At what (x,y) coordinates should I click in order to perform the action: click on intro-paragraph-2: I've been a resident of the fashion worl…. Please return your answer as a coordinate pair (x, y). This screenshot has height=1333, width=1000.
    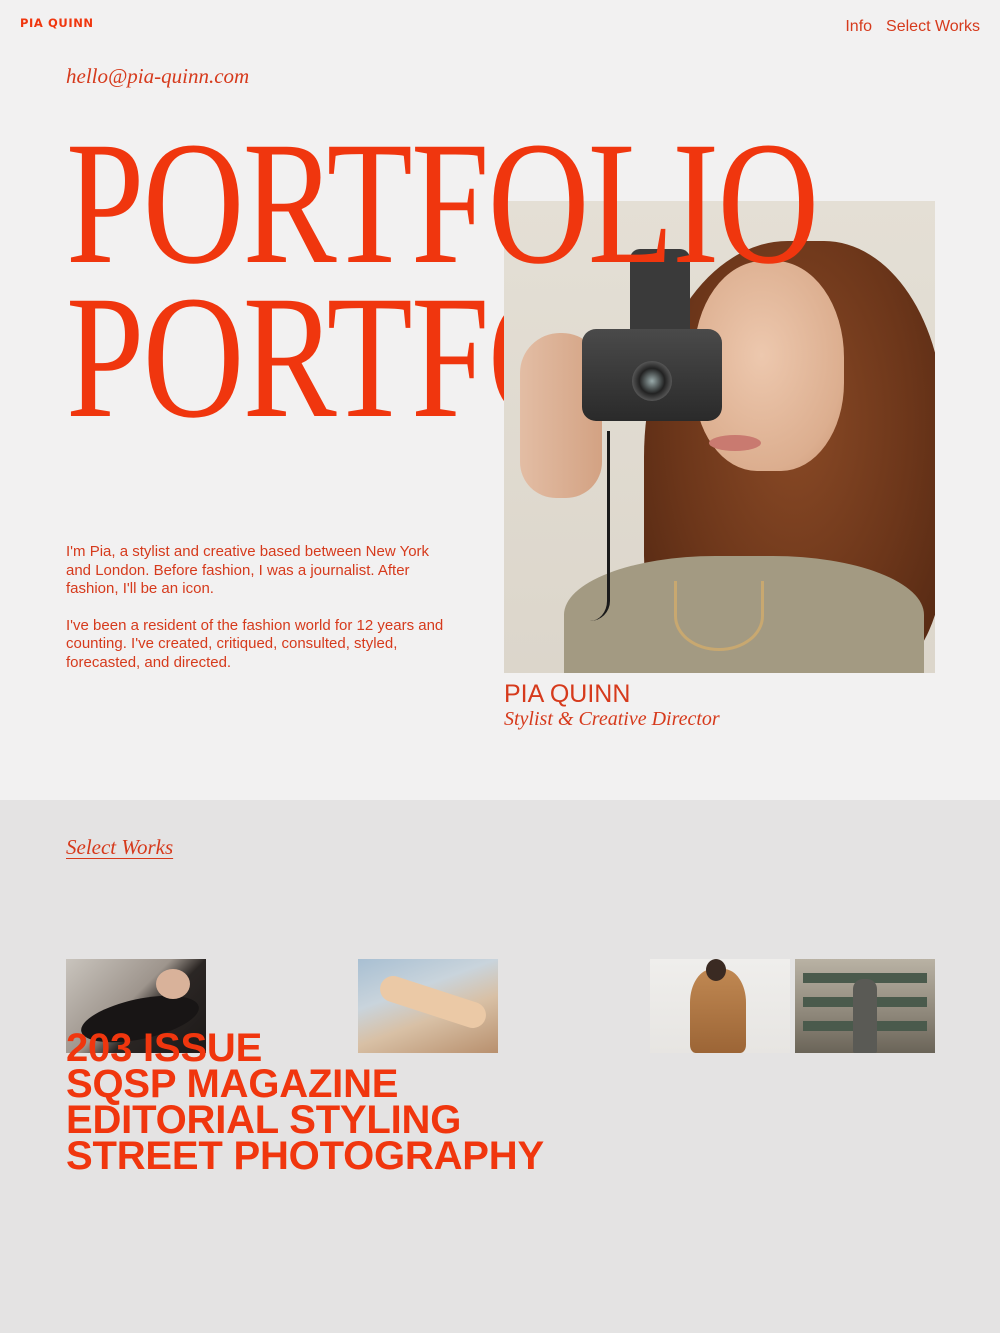
    Looking at the image, I should click on (255, 643).